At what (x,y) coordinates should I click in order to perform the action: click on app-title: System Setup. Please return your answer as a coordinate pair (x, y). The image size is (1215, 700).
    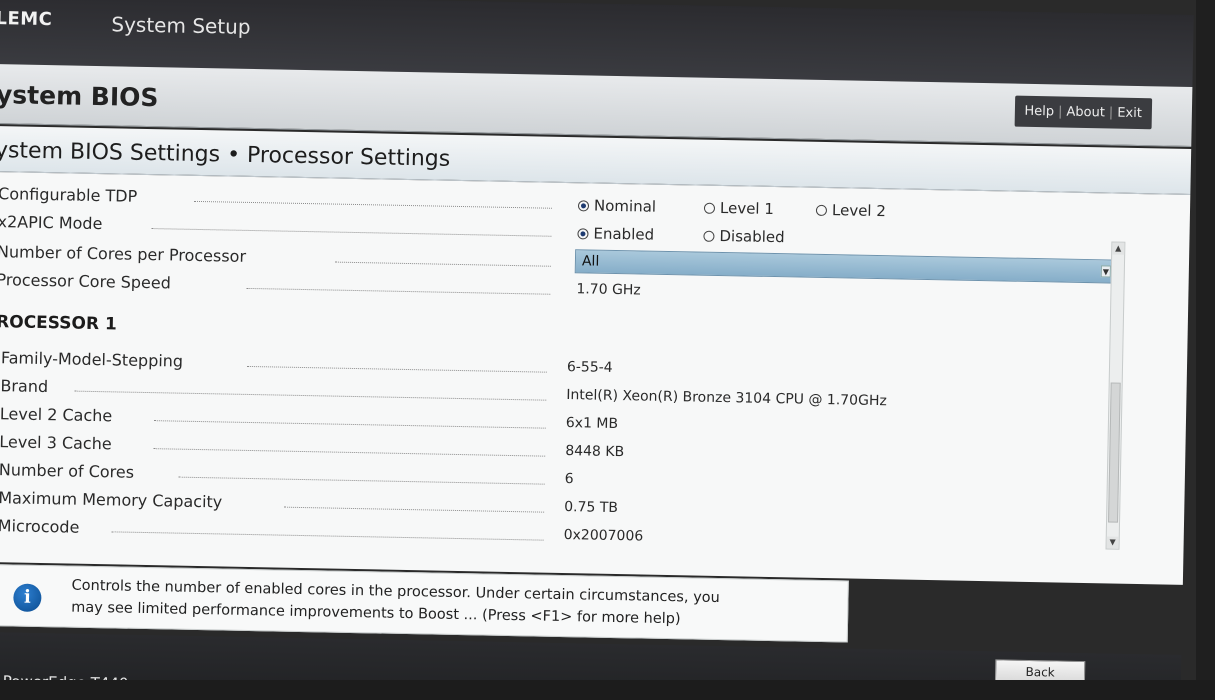
    Looking at the image, I should click on (181, 25).